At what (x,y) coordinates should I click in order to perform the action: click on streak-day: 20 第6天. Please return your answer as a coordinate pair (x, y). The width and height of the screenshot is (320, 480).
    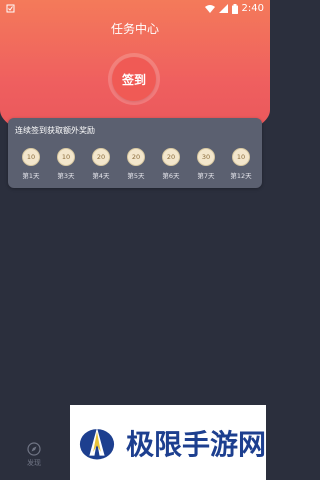
    Looking at the image, I should click on (171, 164).